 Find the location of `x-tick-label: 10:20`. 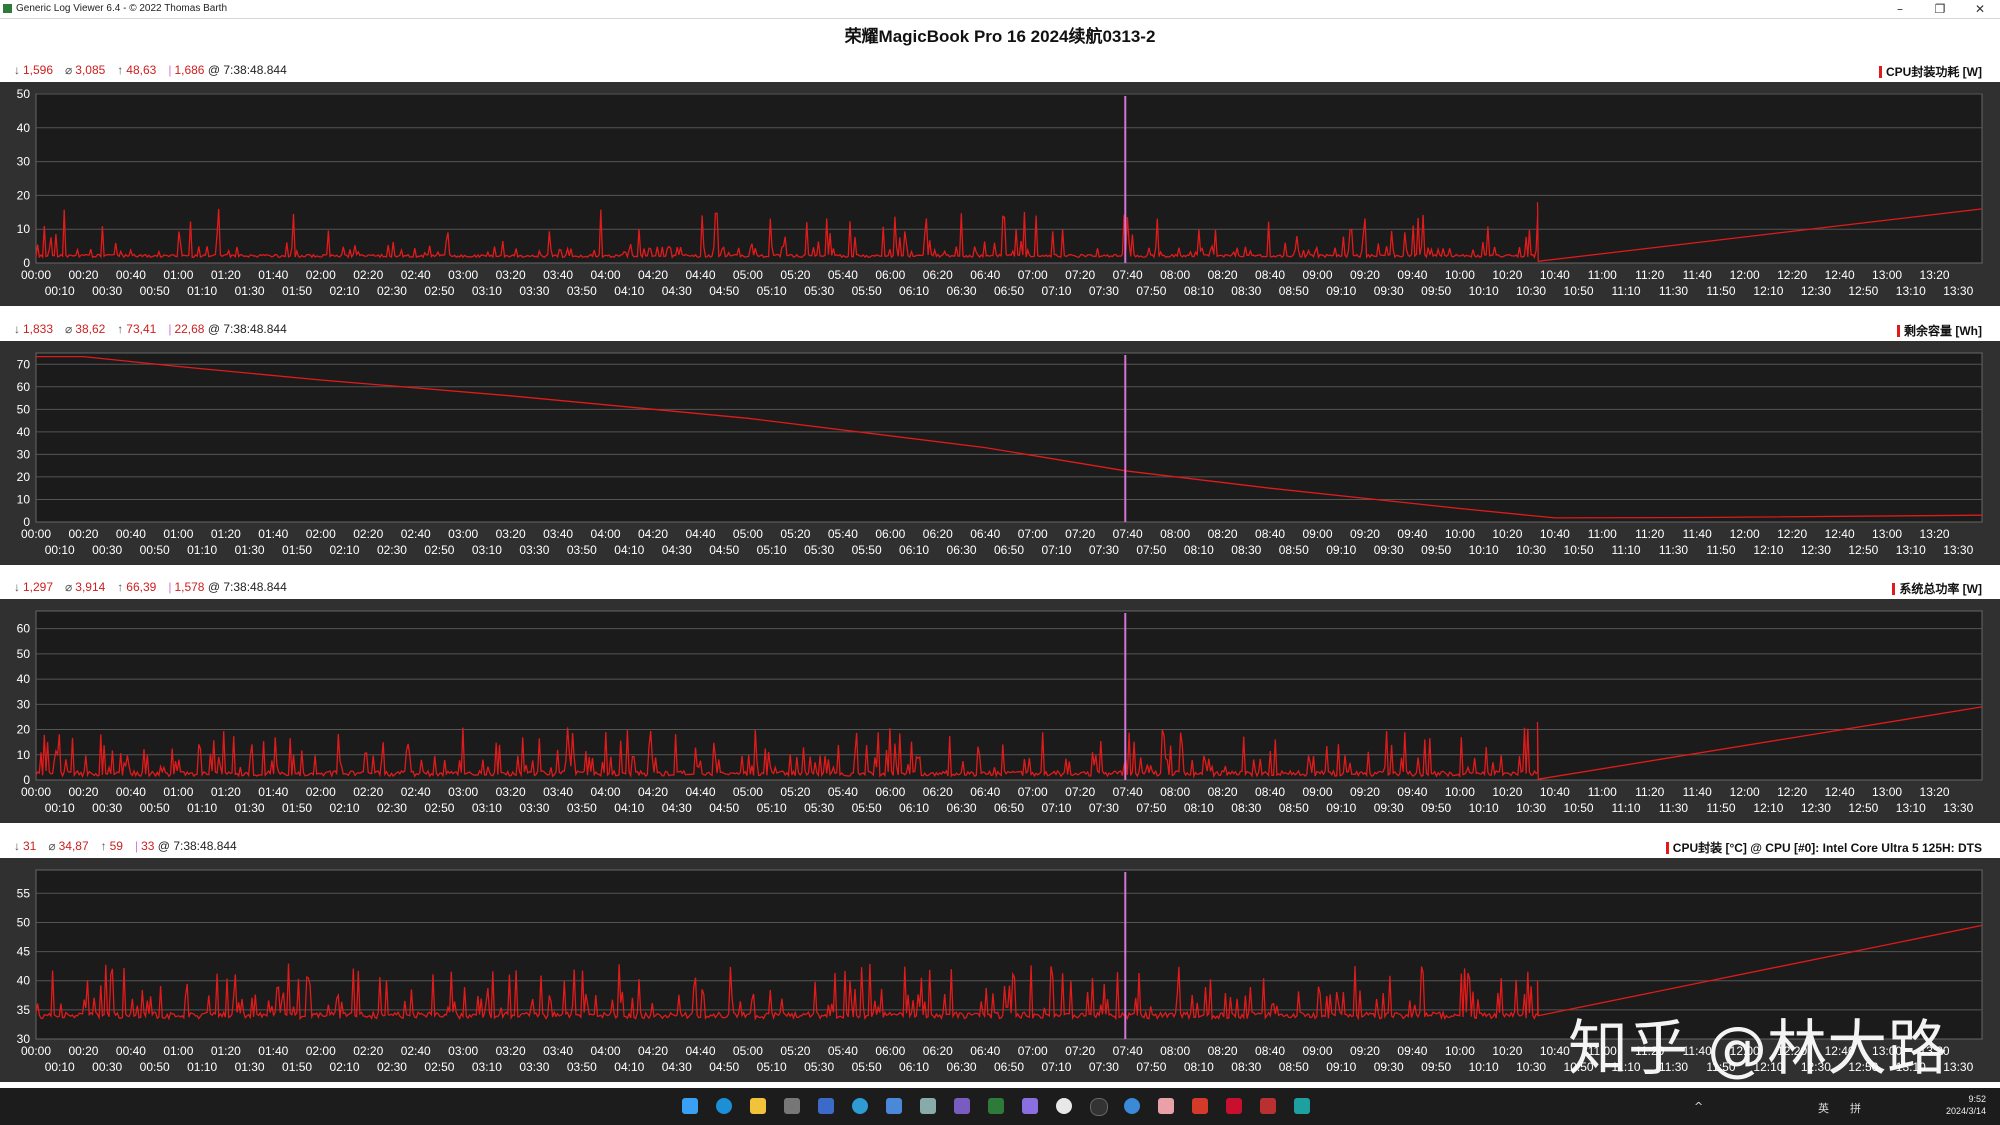

x-tick-label: 10:20 is located at coordinates (1507, 275).